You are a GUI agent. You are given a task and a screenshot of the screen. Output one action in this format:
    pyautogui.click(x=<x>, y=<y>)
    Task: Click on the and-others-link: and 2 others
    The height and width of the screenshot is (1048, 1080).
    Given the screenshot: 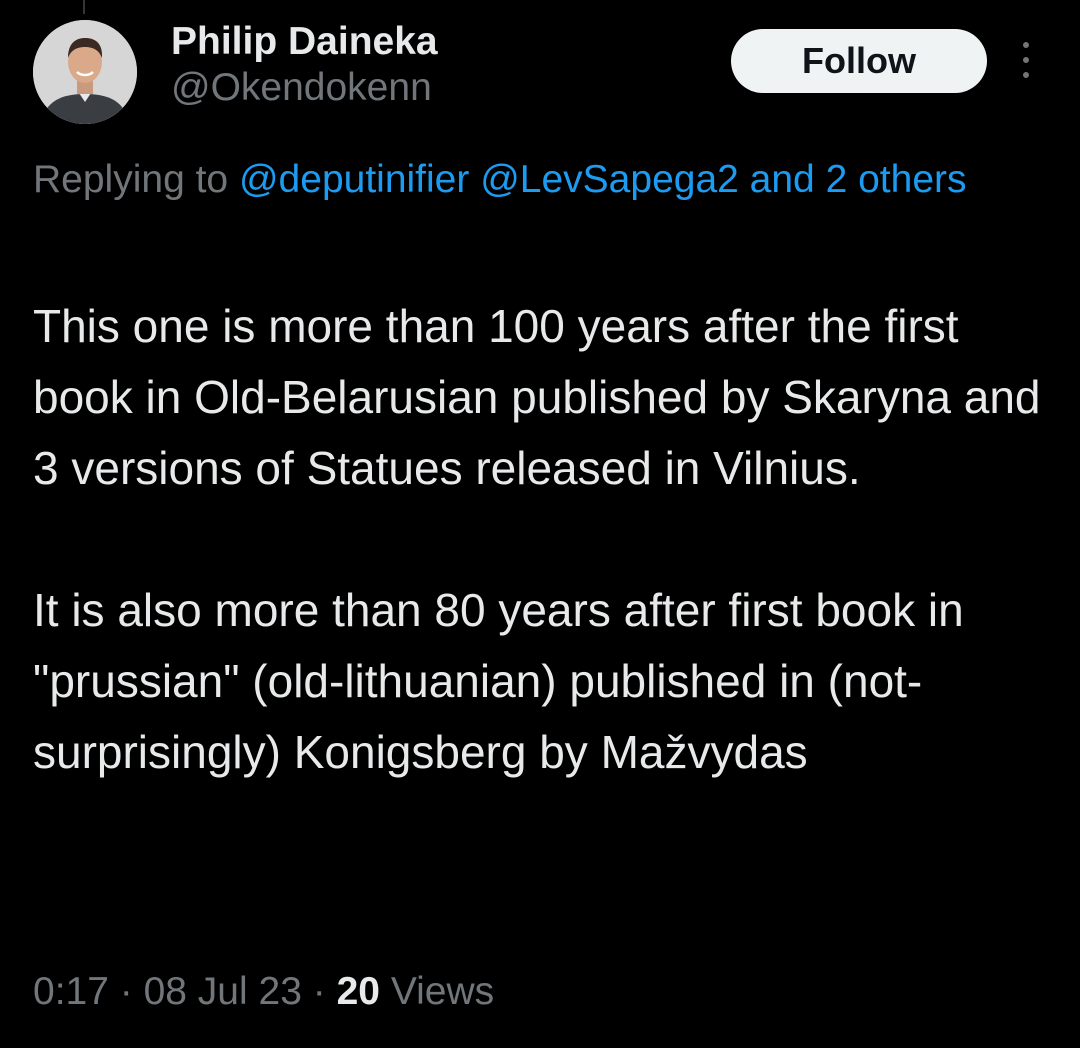 What is the action you would take?
    pyautogui.click(x=858, y=179)
    